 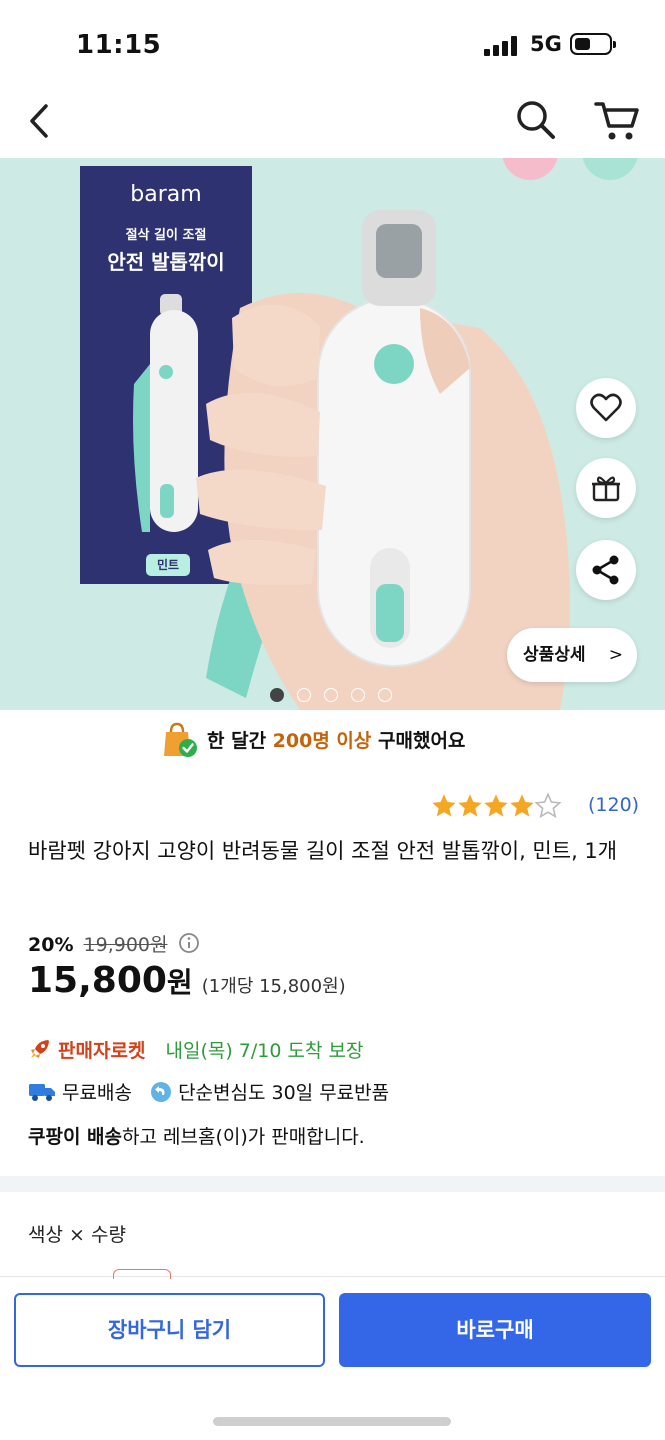 I want to click on rocket-delivery-row: 판매자로켓 내일(목) 7/10 도착 보장, so click(x=195, y=1051).